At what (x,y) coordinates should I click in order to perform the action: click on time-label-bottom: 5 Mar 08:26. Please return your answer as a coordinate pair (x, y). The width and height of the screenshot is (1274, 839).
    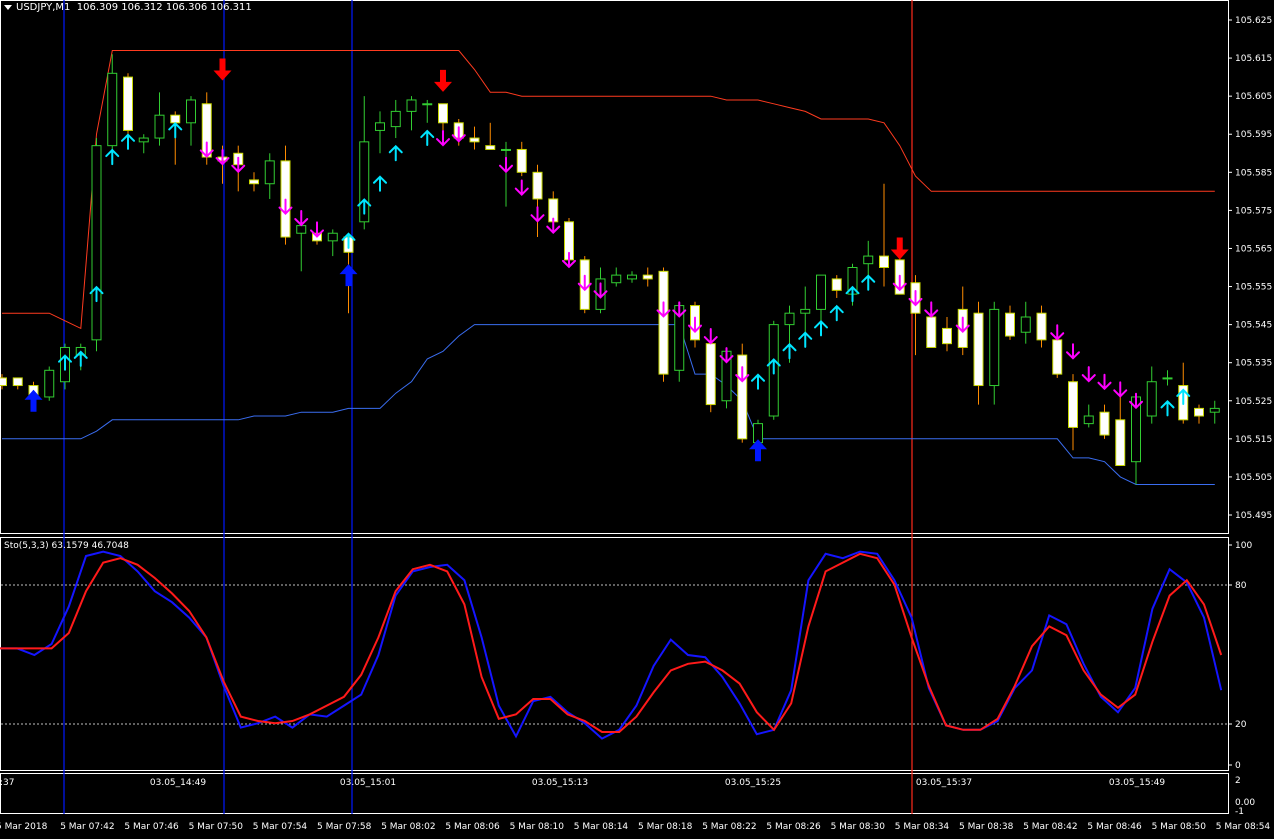
    Looking at the image, I should click on (793, 827).